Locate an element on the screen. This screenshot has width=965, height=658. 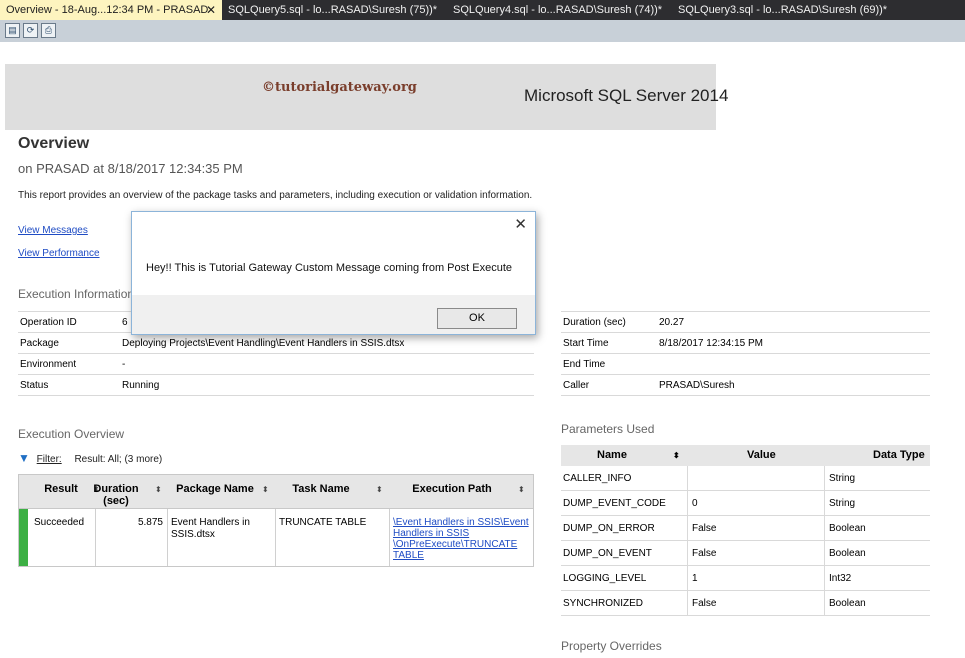
column-header-name: Name is located at coordinates (612, 455).